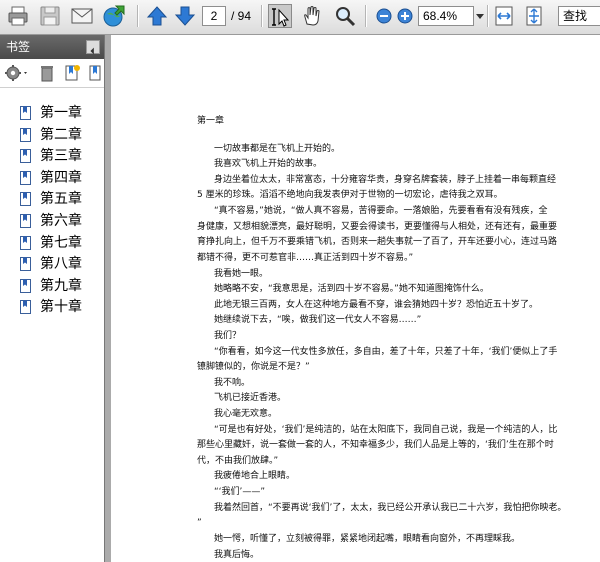 The height and width of the screenshot is (562, 600). What do you see at coordinates (61, 285) in the screenshot?
I see `bookmark-label: 第九章` at bounding box center [61, 285].